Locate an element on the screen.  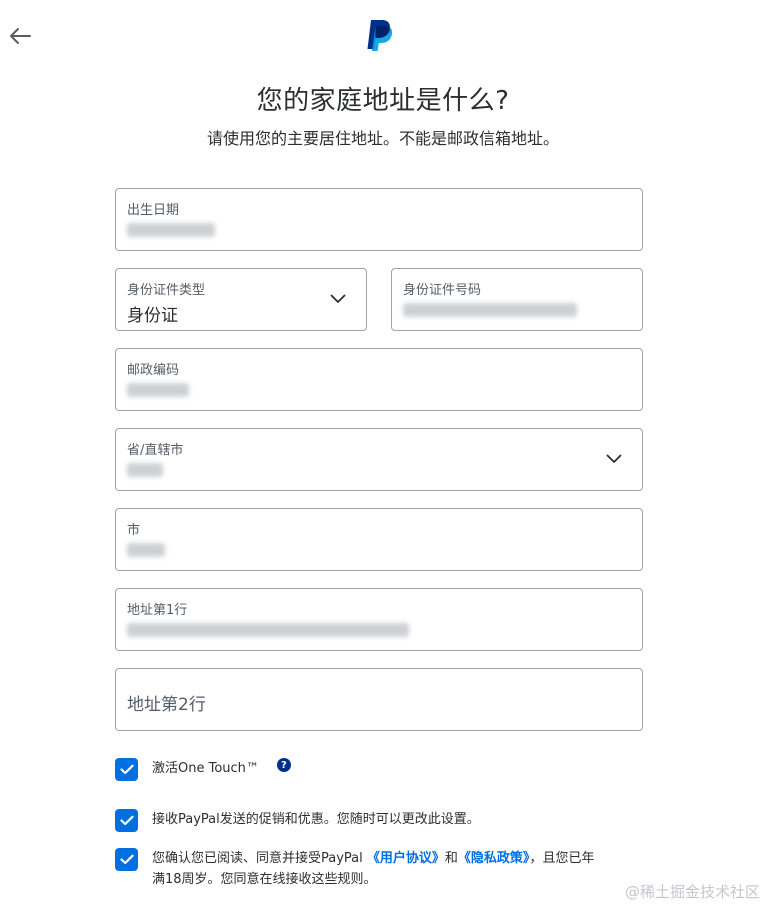
postal-code-label: 邮政编码 is located at coordinates (153, 370).